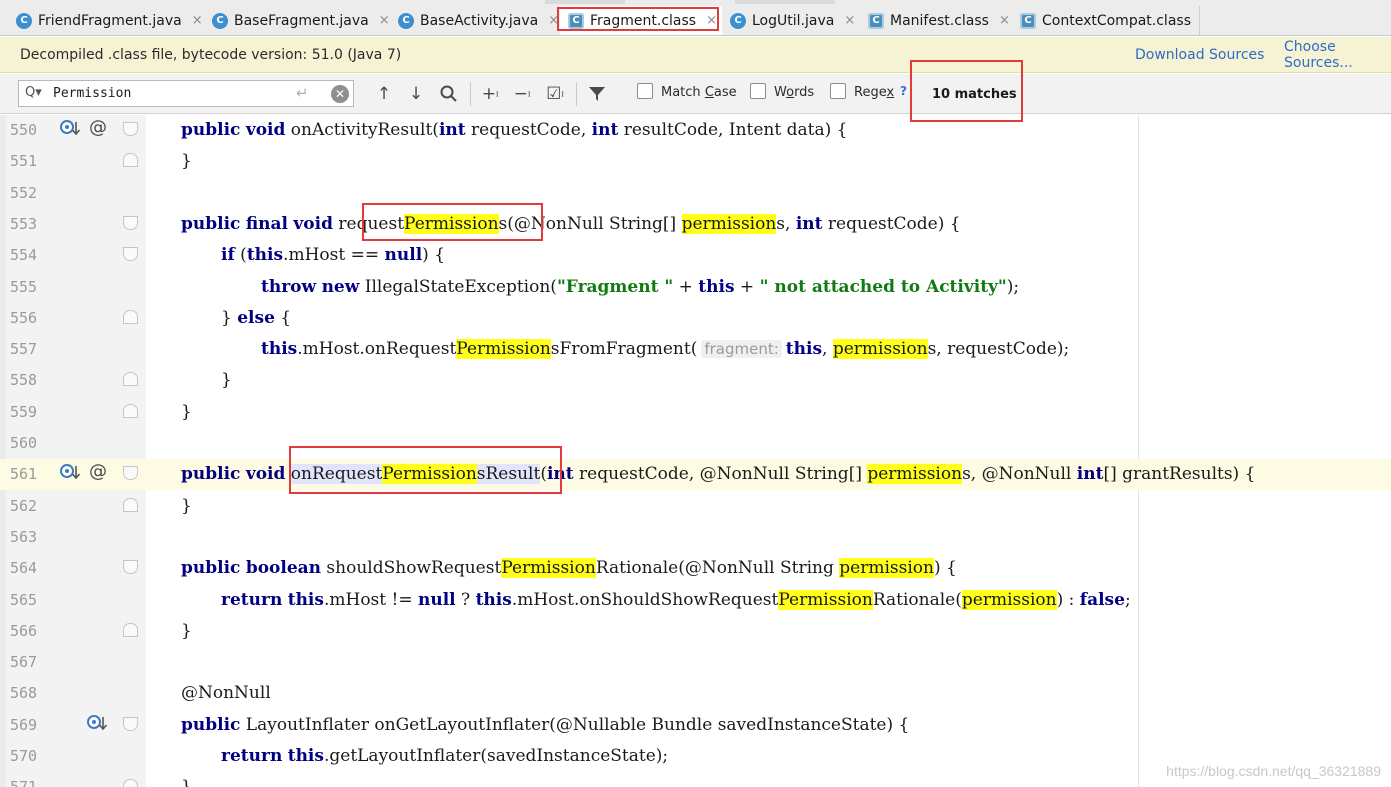 The height and width of the screenshot is (787, 1391). What do you see at coordinates (695, 318) in the screenshot?
I see `code-line: 556} else {` at bounding box center [695, 318].